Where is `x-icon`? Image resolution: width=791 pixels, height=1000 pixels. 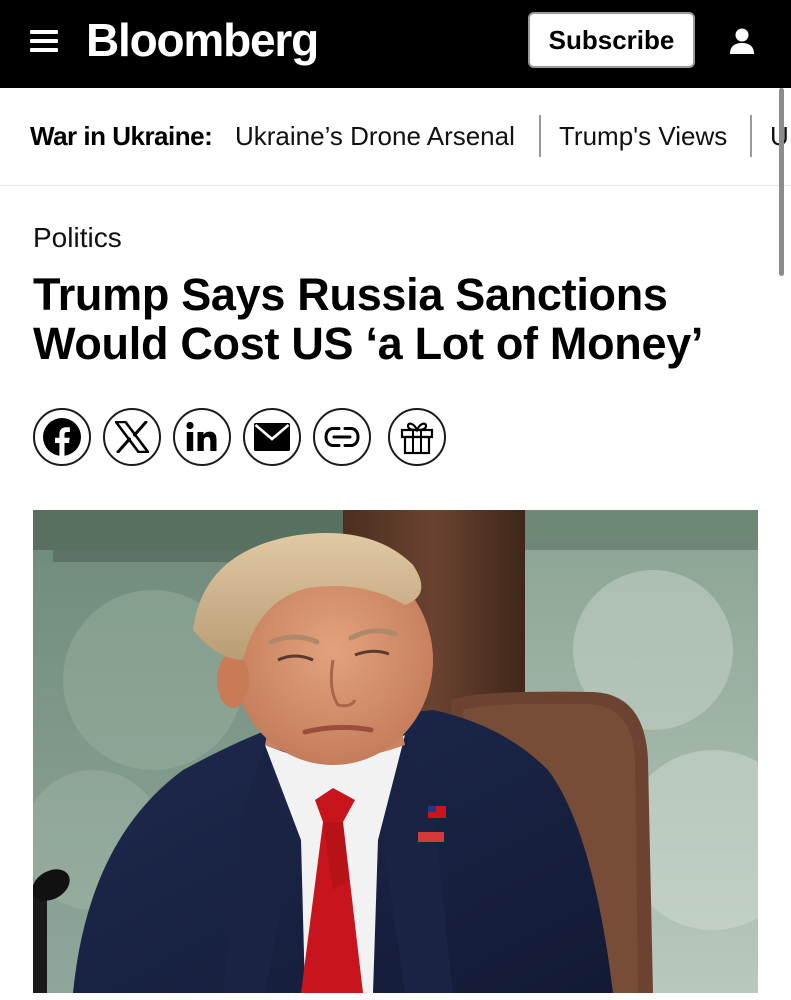
x-icon is located at coordinates (132, 437).